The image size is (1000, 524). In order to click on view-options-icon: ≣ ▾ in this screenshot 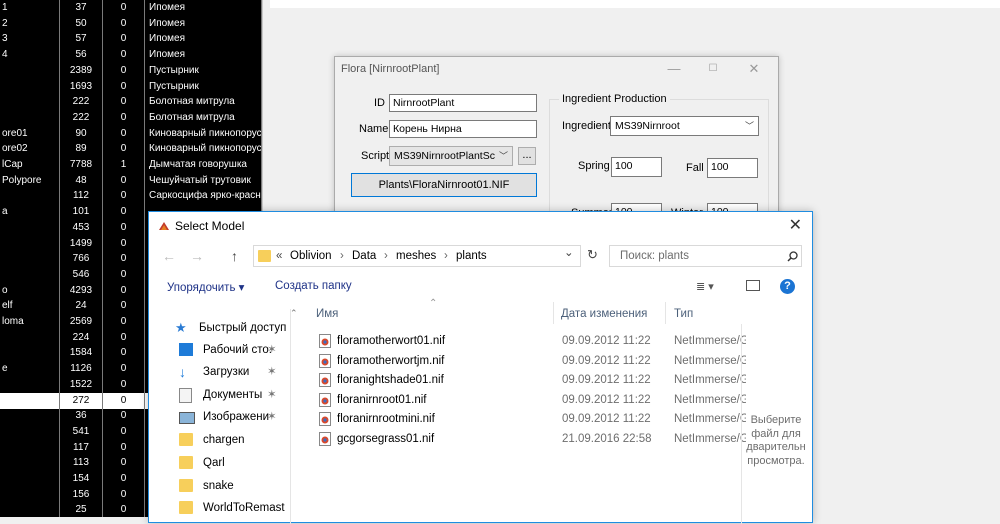, I will do `click(705, 286)`.